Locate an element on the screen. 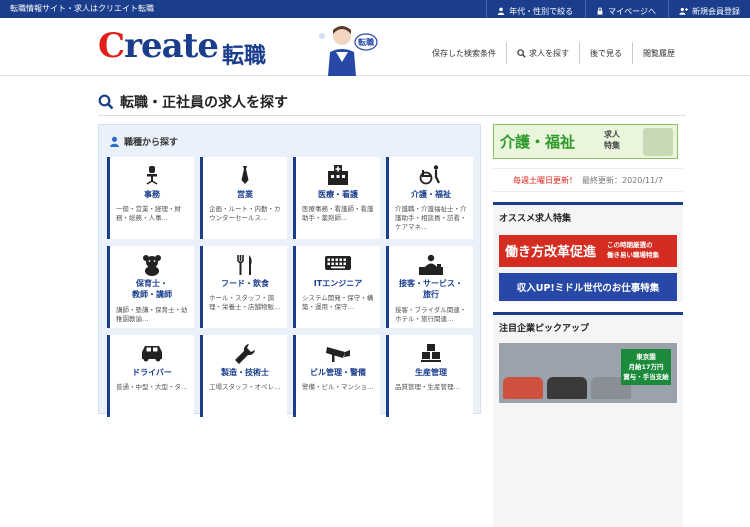 Image resolution: width=750 pixels, height=527 pixels. history-label: 閲覧履歴 is located at coordinates (659, 53).